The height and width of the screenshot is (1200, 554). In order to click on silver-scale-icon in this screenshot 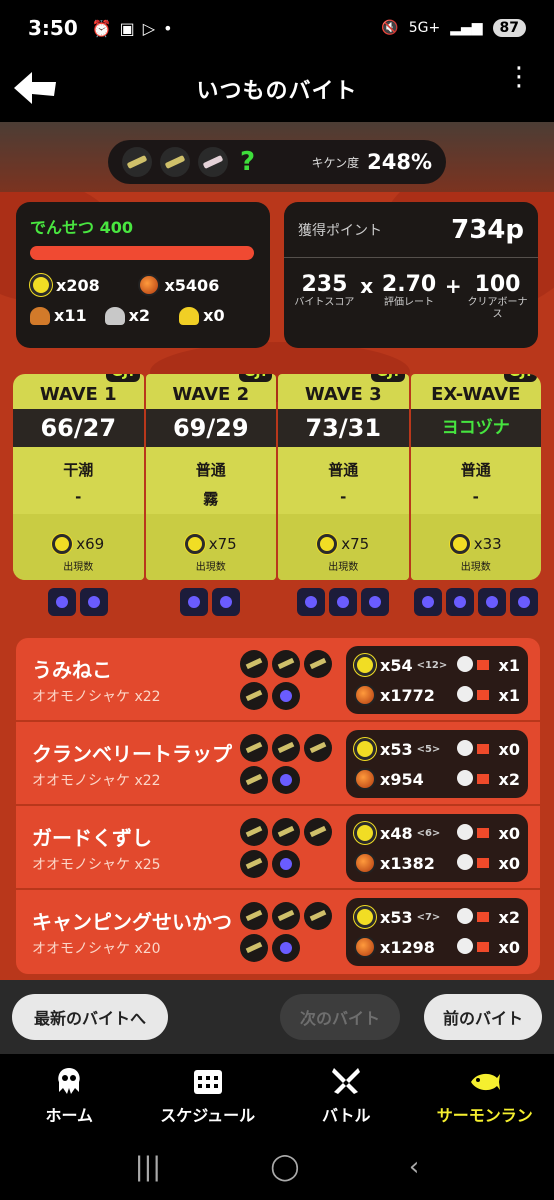, I will do `click(114, 315)`.